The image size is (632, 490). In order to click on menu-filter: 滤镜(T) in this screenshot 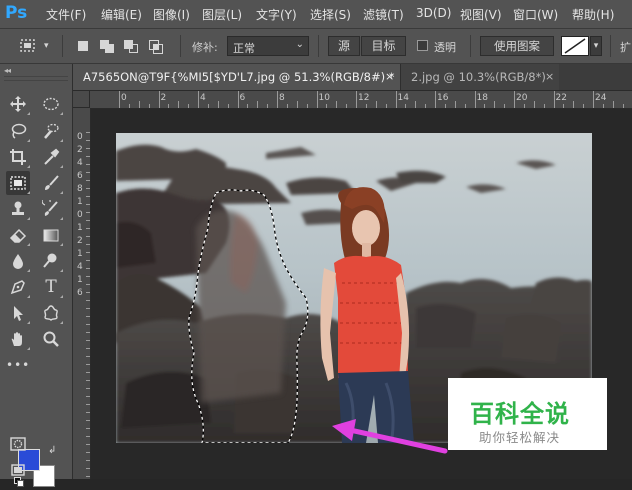, I will do `click(383, 14)`.